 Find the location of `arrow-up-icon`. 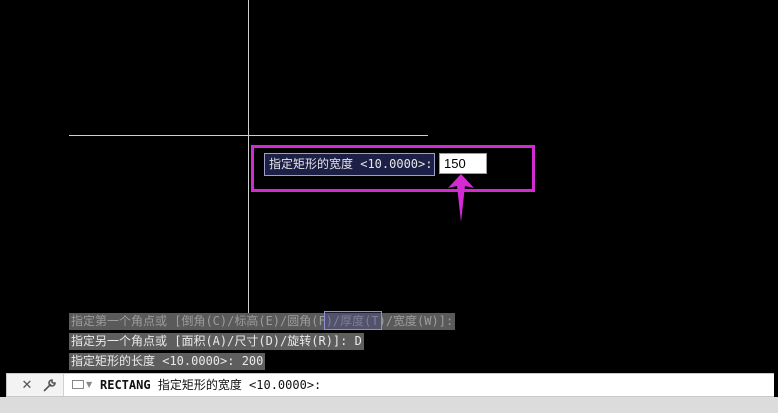

arrow-up-icon is located at coordinates (461, 198).